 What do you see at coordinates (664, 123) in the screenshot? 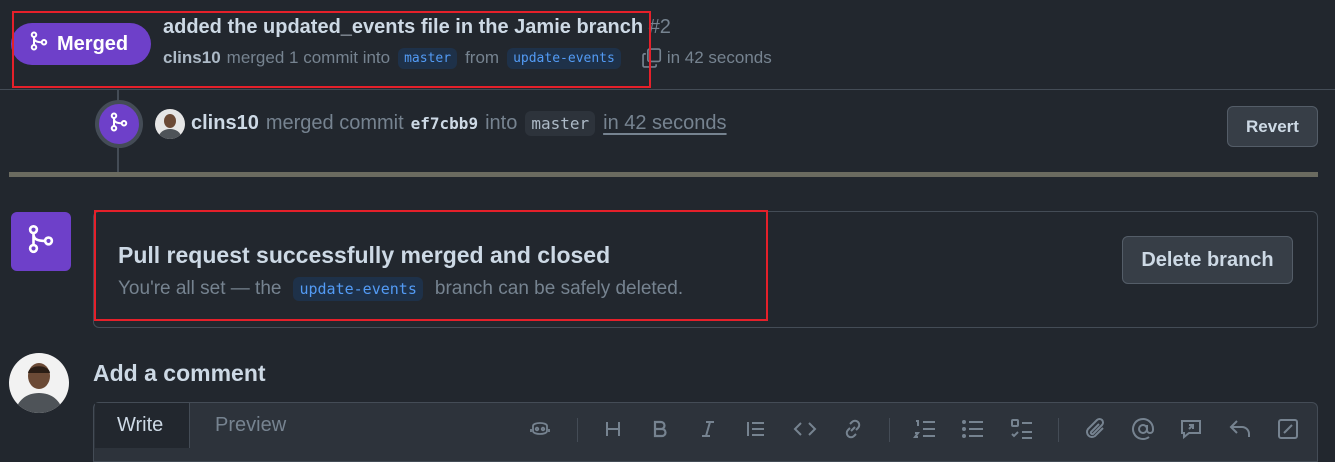
I see `event-time-link: in 42 seconds` at bounding box center [664, 123].